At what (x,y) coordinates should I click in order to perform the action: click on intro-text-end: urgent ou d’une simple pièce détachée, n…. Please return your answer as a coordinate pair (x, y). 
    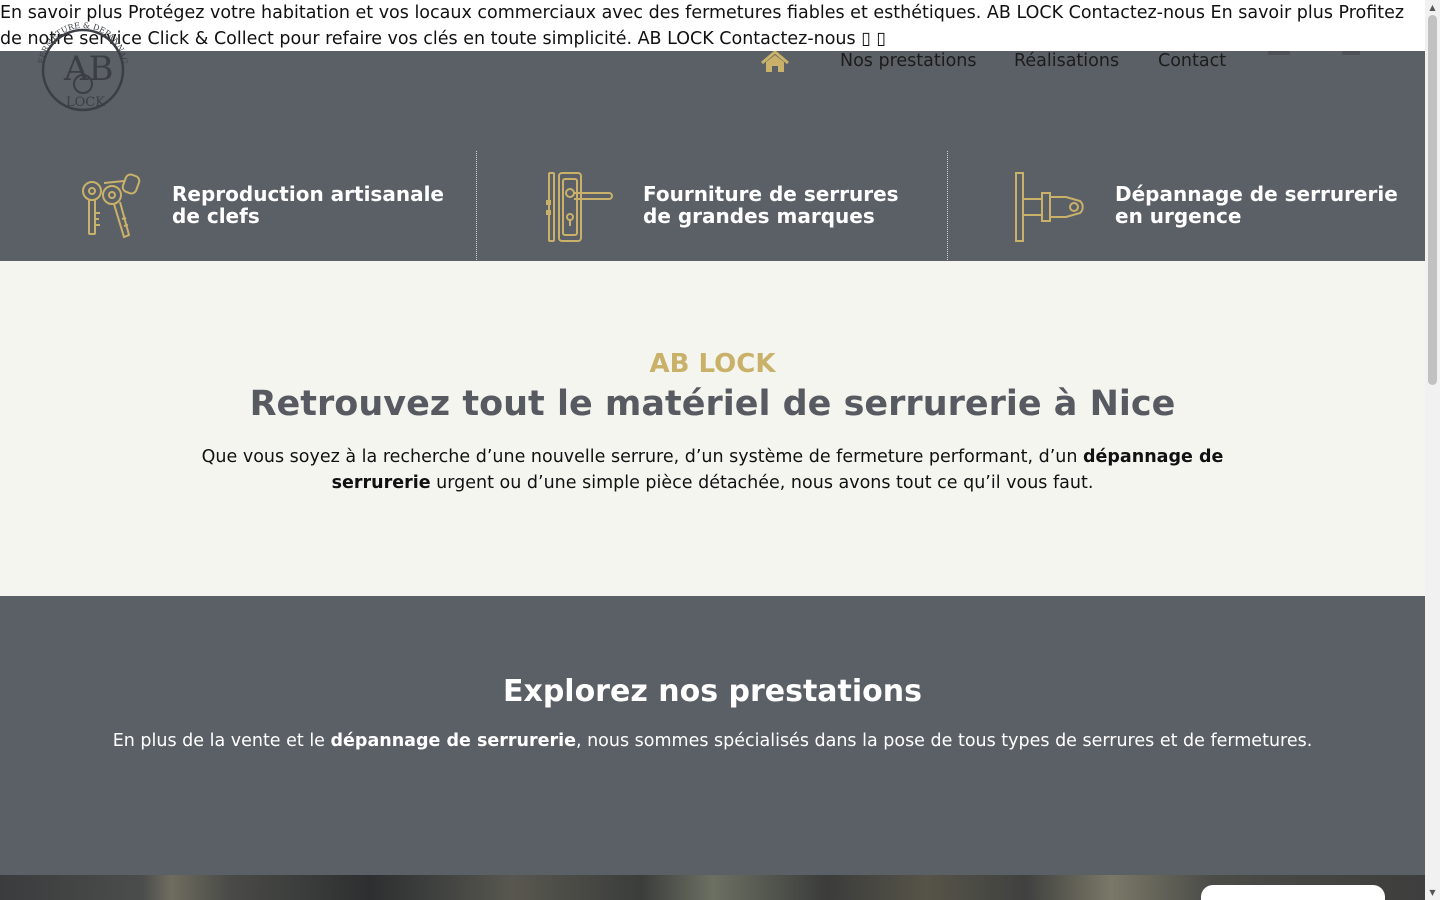
    Looking at the image, I should click on (762, 483).